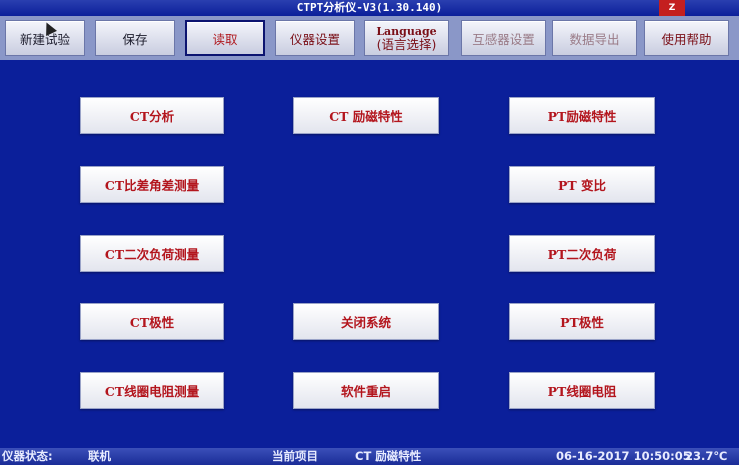  I want to click on ct-excitation-button: CT 励磁特性, so click(366, 115).